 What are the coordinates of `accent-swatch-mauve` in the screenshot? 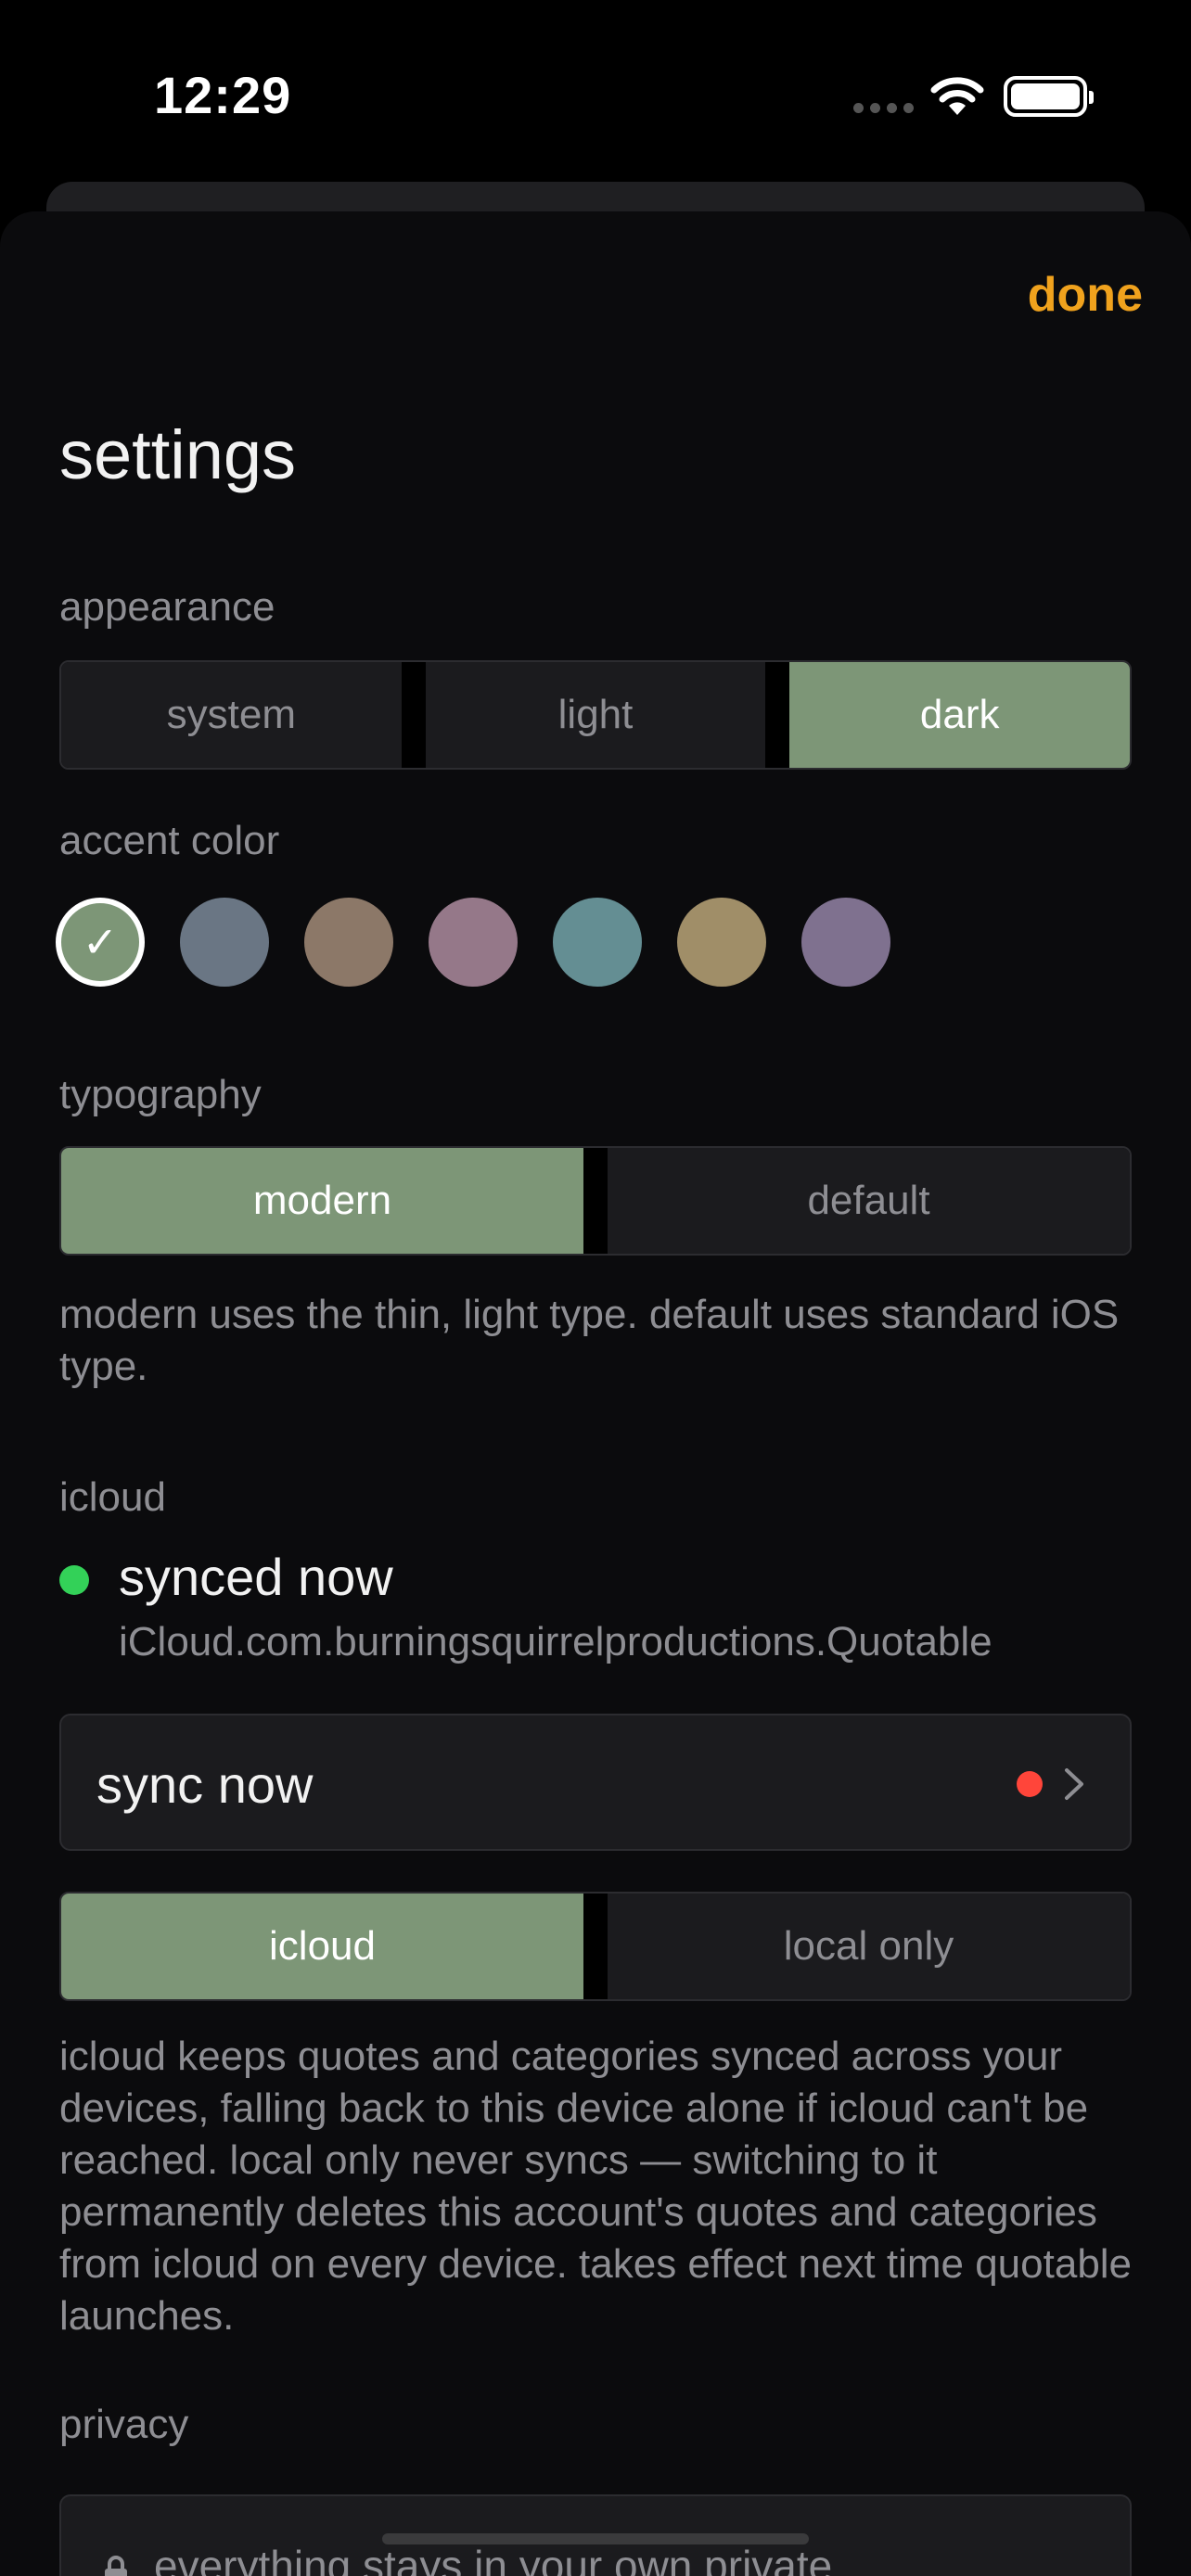 It's located at (473, 943).